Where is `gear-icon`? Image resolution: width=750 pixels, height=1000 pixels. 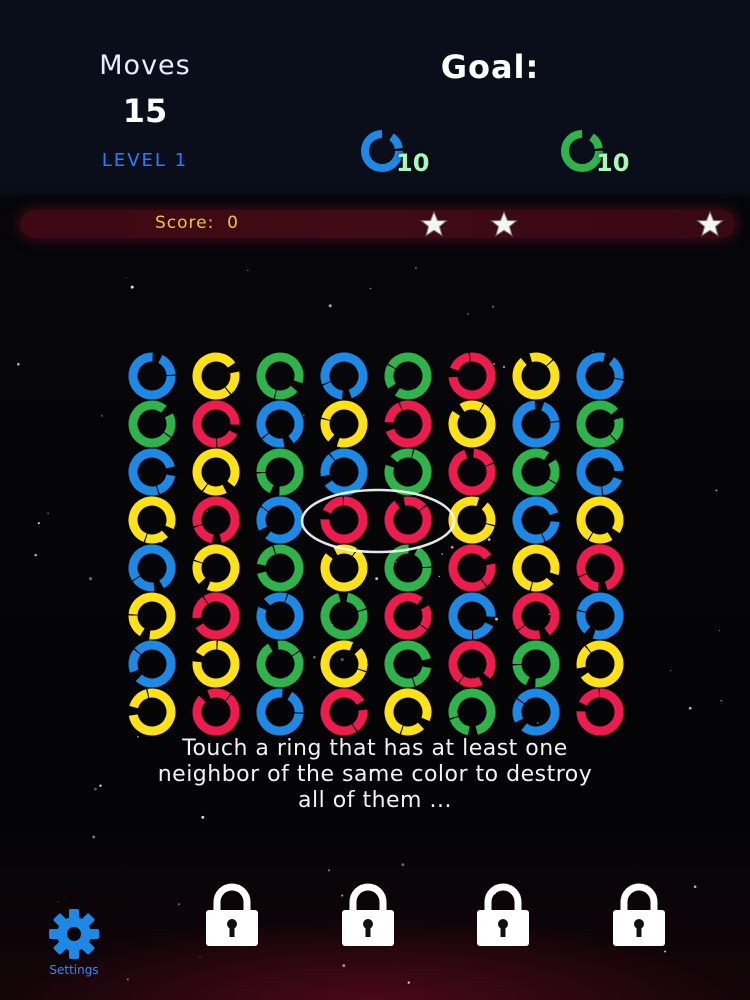
gear-icon is located at coordinates (74, 934).